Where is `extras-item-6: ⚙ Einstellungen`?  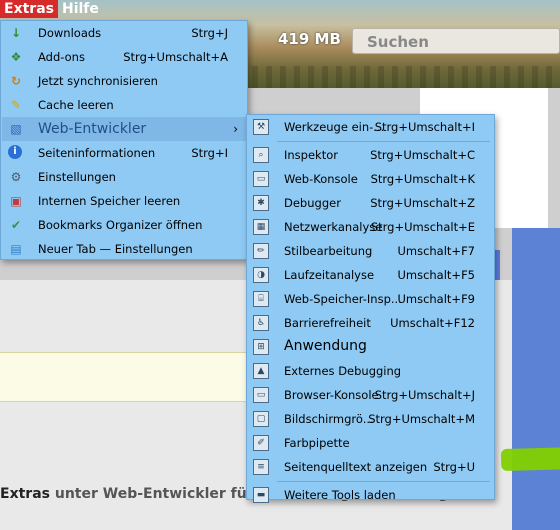 extras-item-6: ⚙ Einstellungen is located at coordinates (124, 177).